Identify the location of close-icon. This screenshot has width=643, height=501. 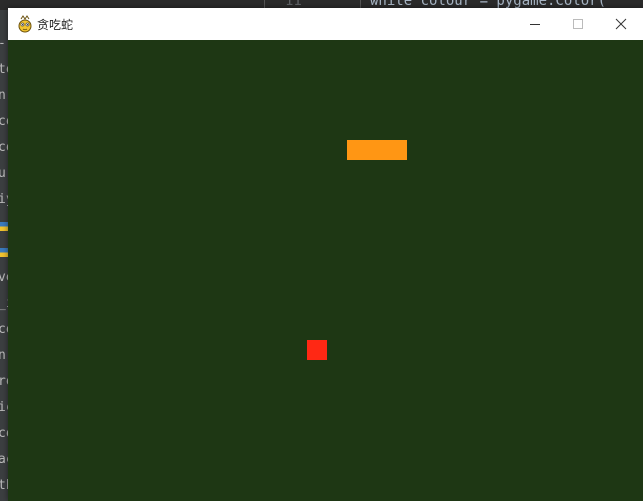
(621, 24).